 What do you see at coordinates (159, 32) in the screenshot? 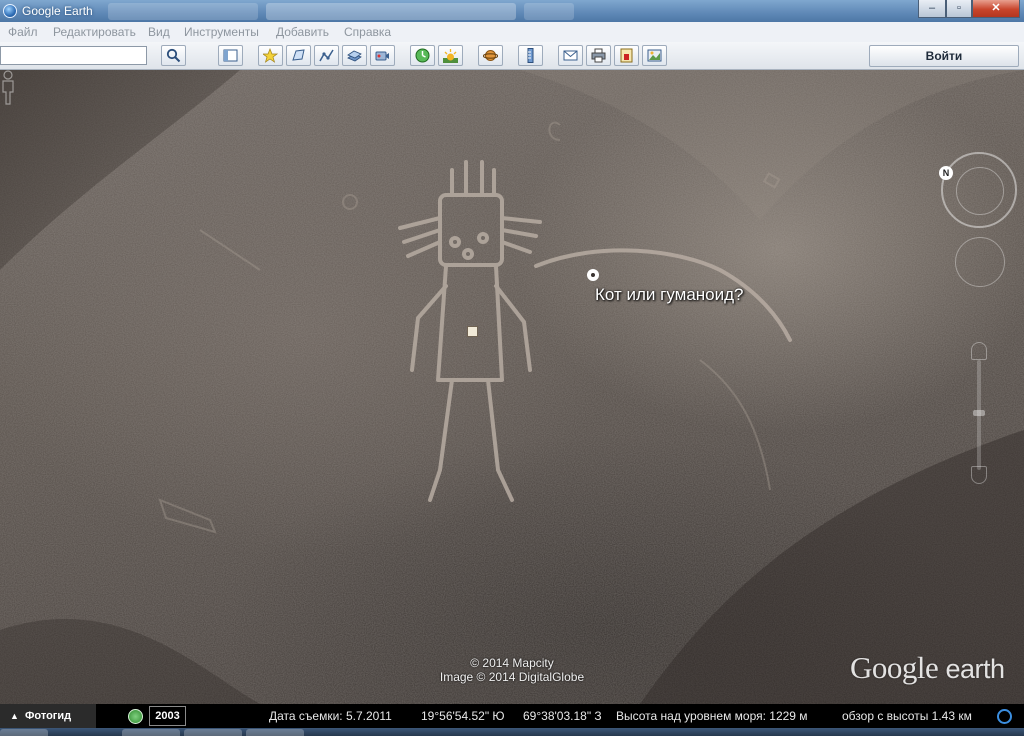
I see `menu-view: Вид` at bounding box center [159, 32].